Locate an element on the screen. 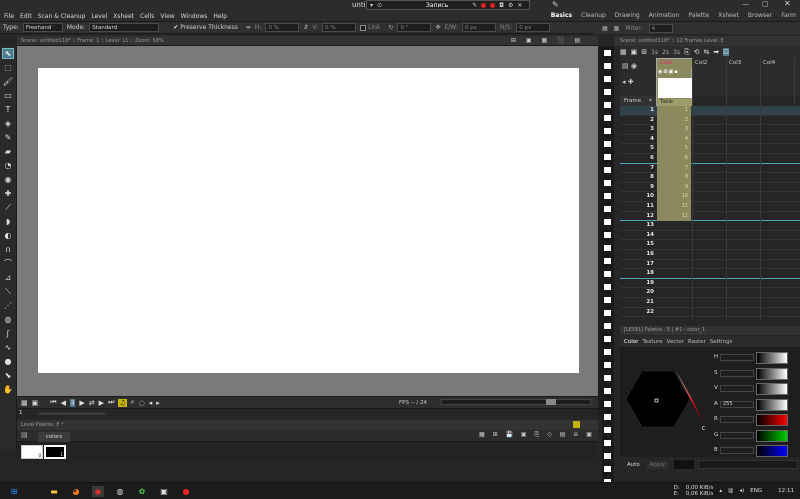 This screenshot has width=800, height=499. column-header-col3: Col3 is located at coordinates (744, 82).